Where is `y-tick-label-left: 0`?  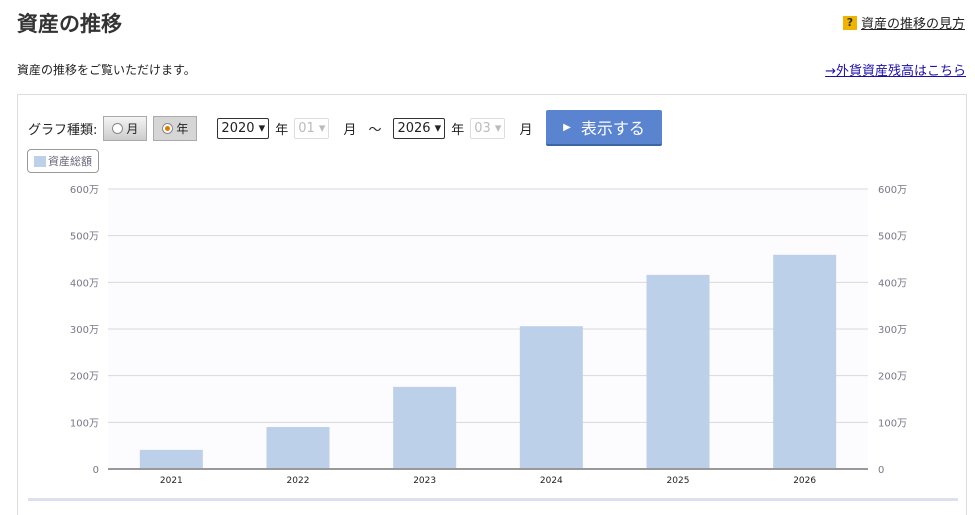 y-tick-label-left: 0 is located at coordinates (96, 470).